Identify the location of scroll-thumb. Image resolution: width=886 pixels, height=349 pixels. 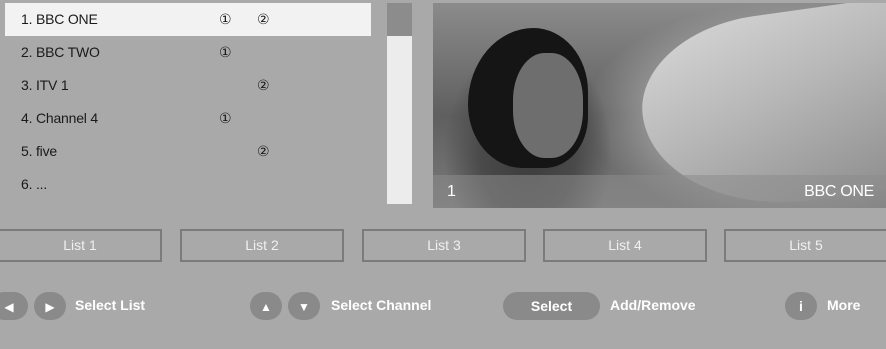
(399, 19).